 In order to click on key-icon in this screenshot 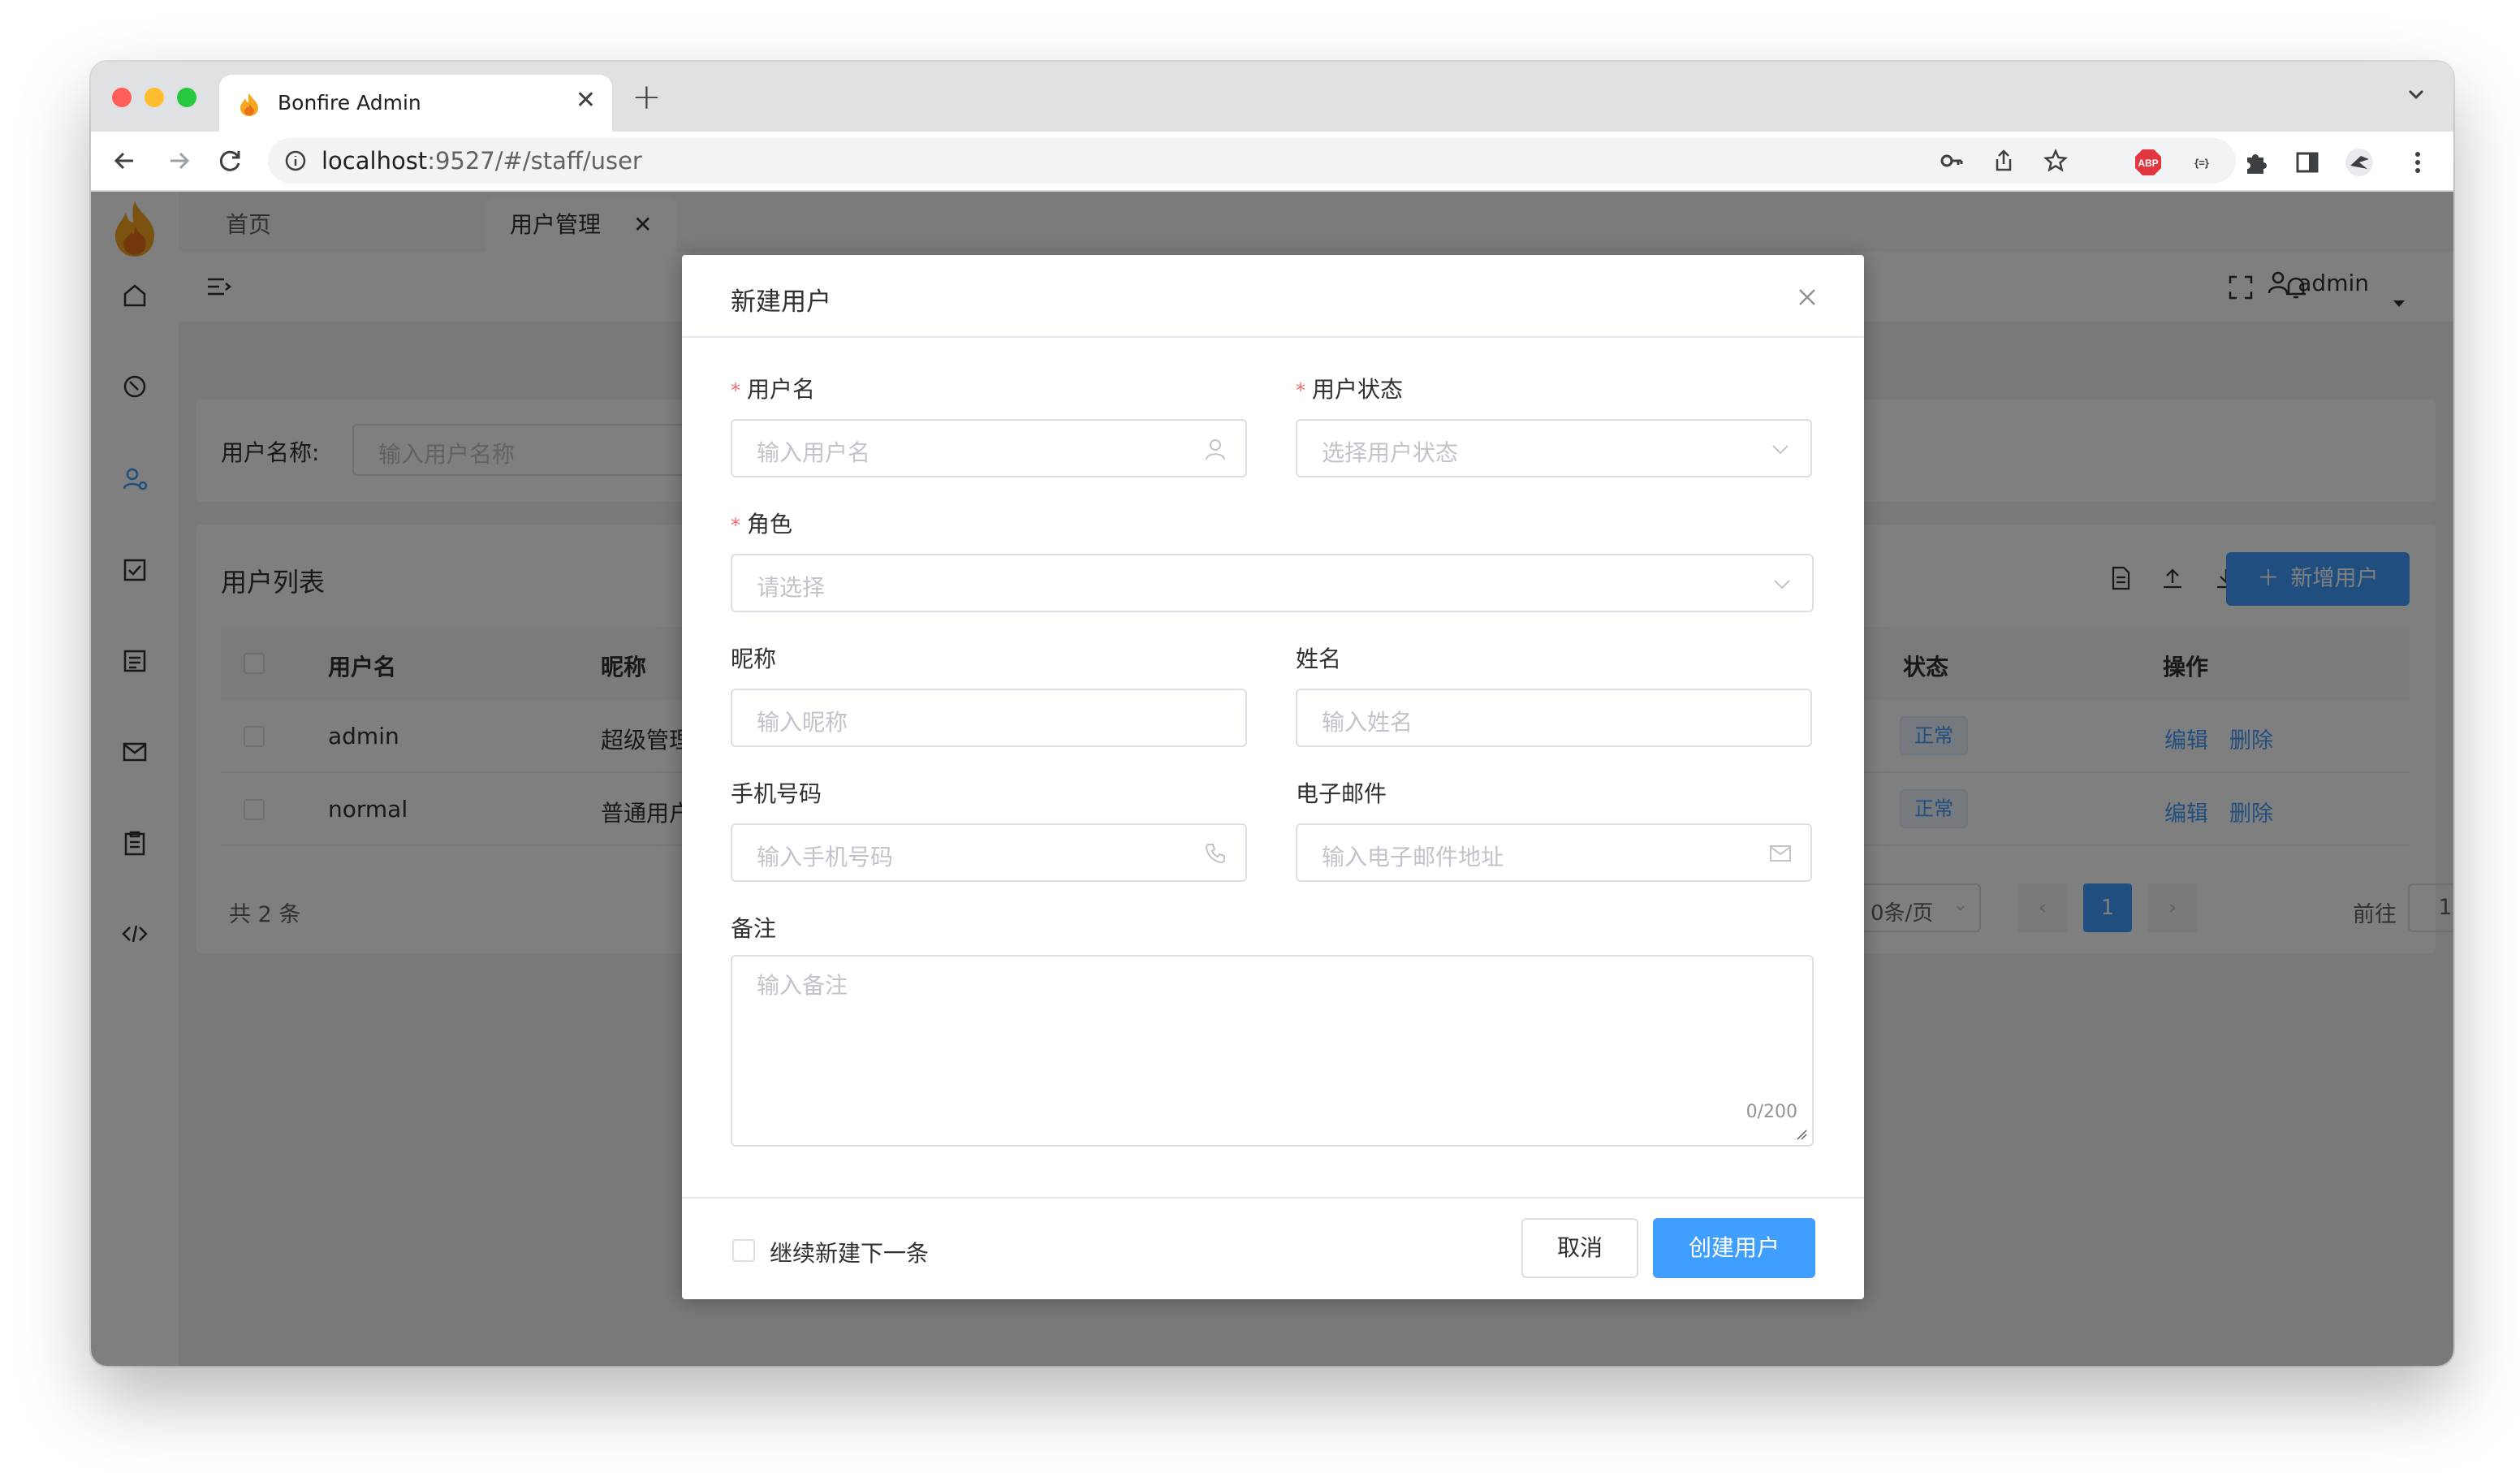, I will do `click(1952, 161)`.